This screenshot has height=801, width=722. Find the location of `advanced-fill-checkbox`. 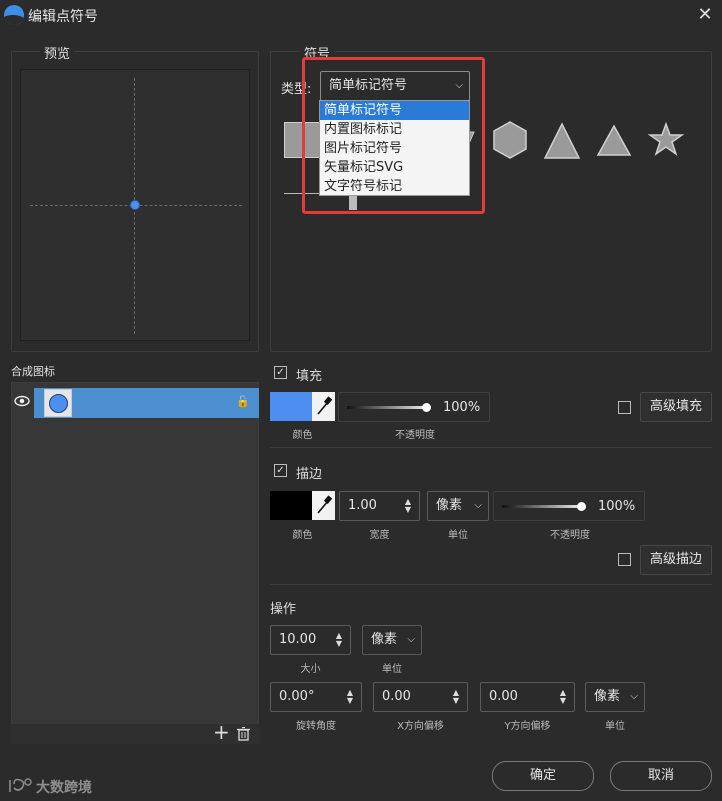

advanced-fill-checkbox is located at coordinates (624, 407).